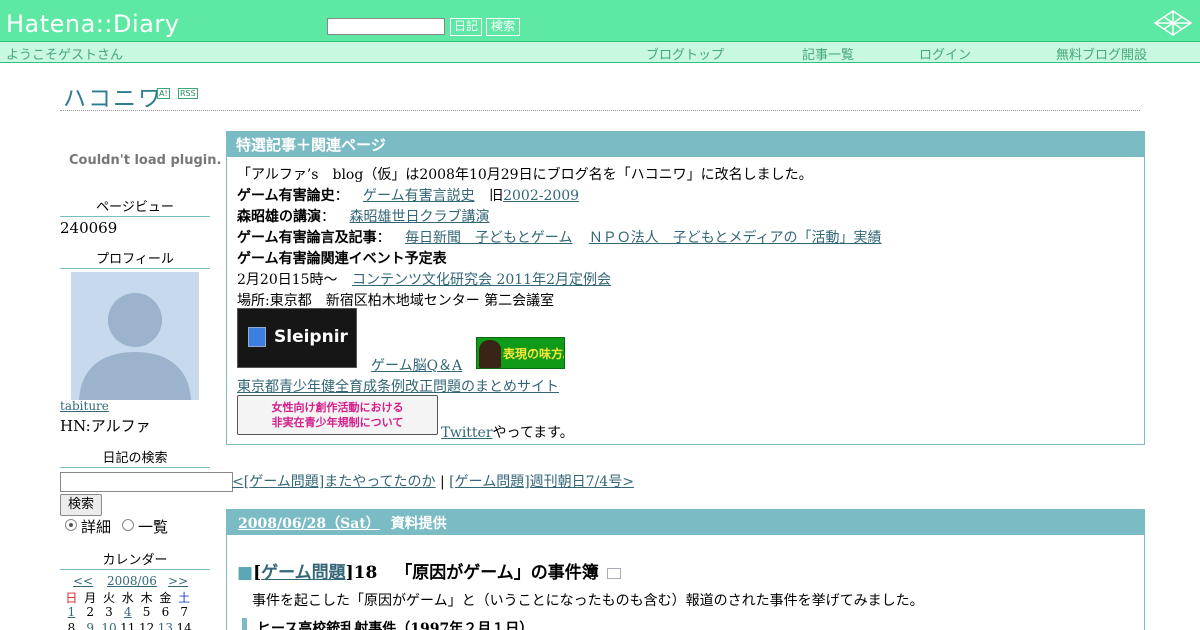 This screenshot has height=630, width=1200. I want to click on prev-entry-link: <[ゲーム問題]またやってたのか, so click(334, 482).